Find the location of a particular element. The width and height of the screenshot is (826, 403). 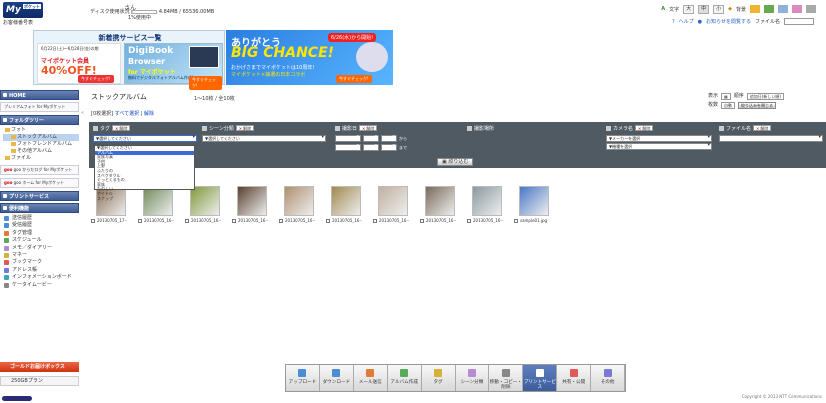

date-from-year: ----年 is located at coordinates (348, 138).